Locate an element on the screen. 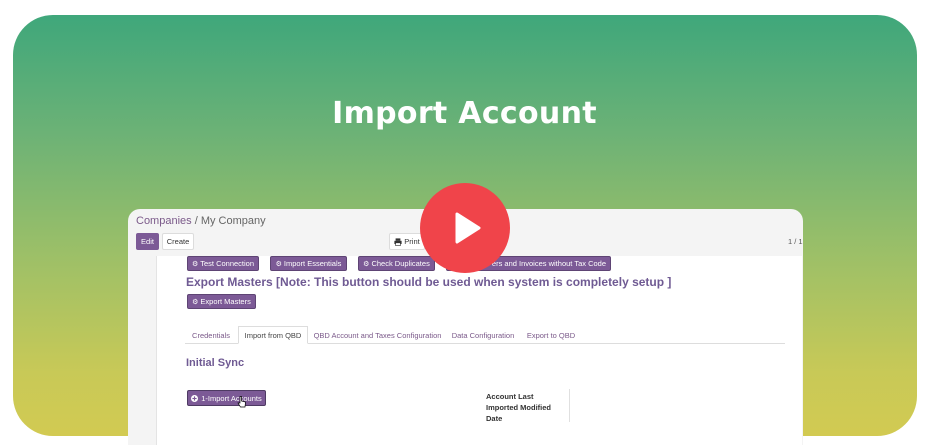 This screenshot has height=445, width=929. breadcrumb: Companies / My Company is located at coordinates (201, 221).